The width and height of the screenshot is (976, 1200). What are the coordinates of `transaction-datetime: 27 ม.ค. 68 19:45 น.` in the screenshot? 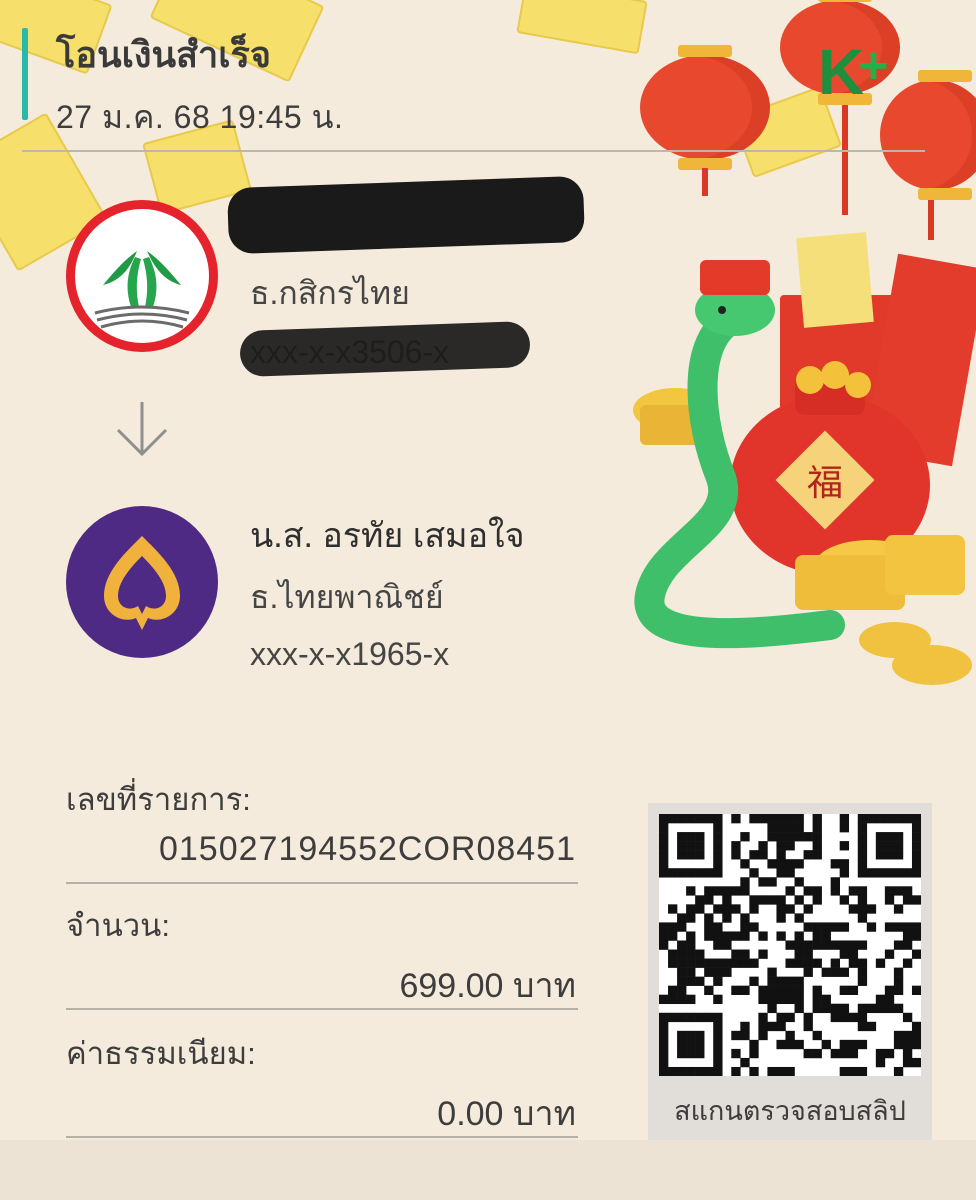 It's located at (200, 117).